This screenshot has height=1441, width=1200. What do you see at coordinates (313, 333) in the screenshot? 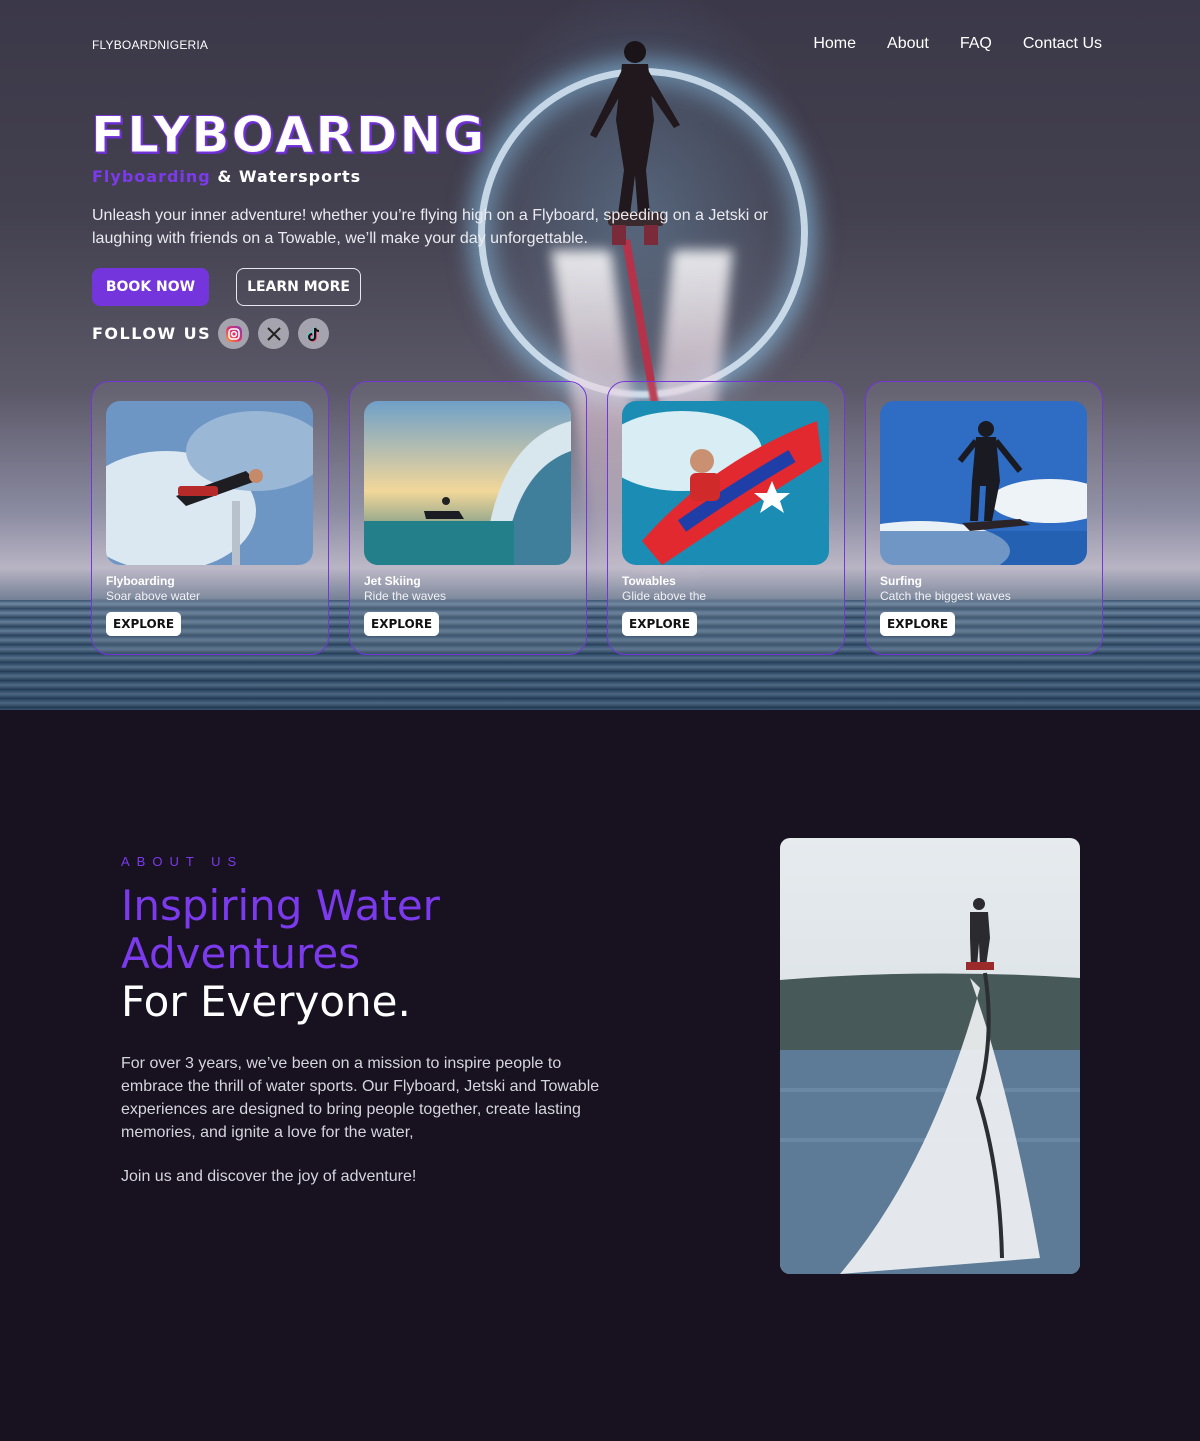
I see `tiktok-icon` at bounding box center [313, 333].